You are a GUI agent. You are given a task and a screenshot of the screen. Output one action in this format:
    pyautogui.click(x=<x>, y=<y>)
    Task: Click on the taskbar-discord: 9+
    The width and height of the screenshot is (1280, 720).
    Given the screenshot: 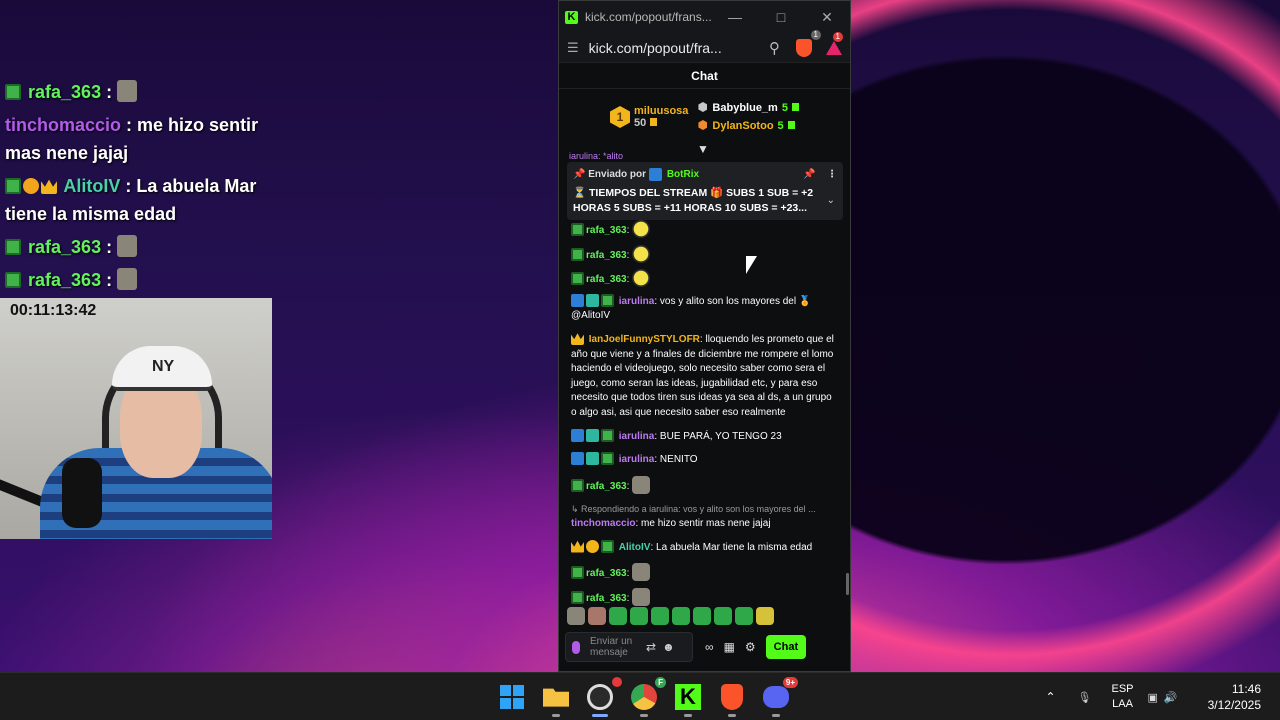 What is the action you would take?
    pyautogui.click(x=779, y=697)
    